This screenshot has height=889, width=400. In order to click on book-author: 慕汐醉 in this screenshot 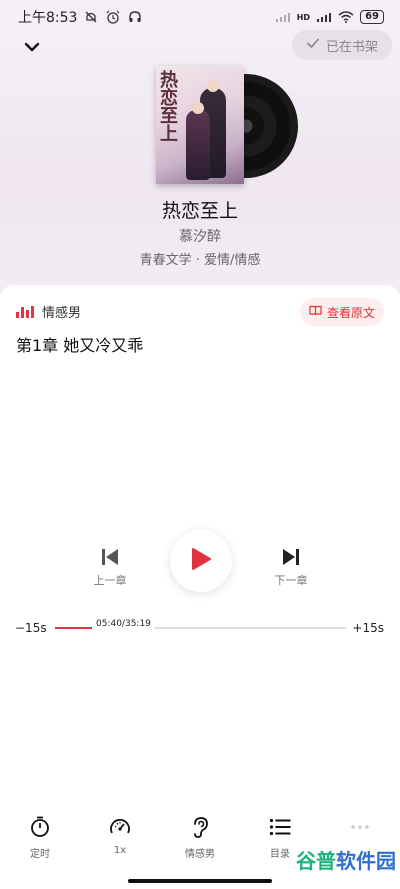, I will do `click(200, 236)`.